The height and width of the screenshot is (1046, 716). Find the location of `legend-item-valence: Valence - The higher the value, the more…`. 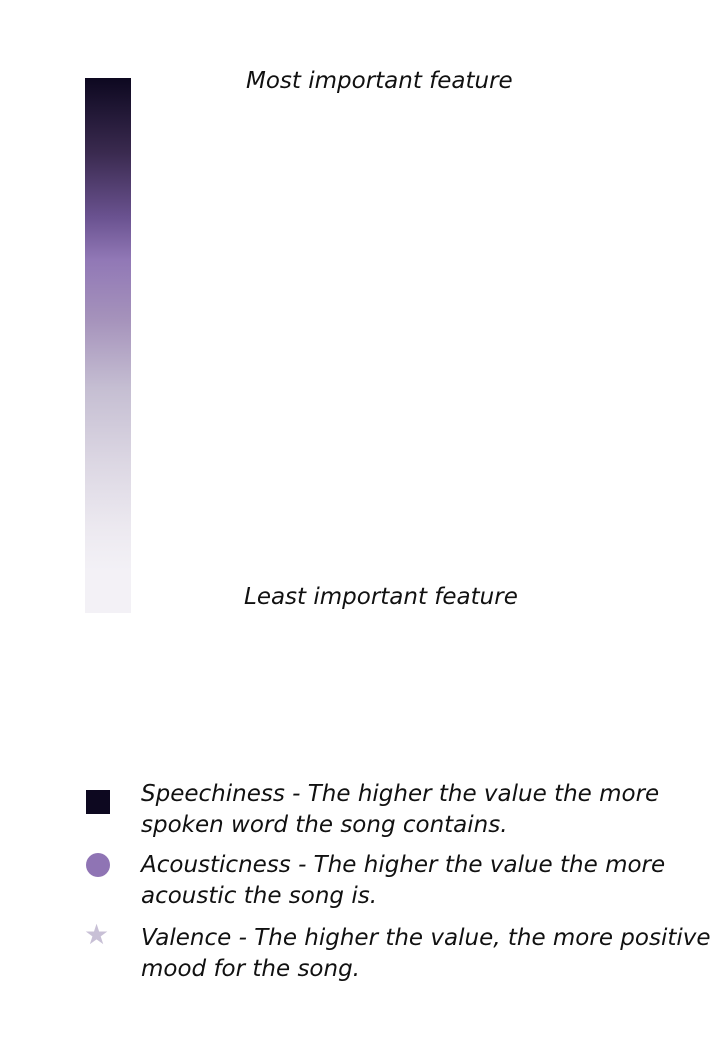

legend-item-valence: Valence - The higher the value, the more… is located at coordinates (426, 953).